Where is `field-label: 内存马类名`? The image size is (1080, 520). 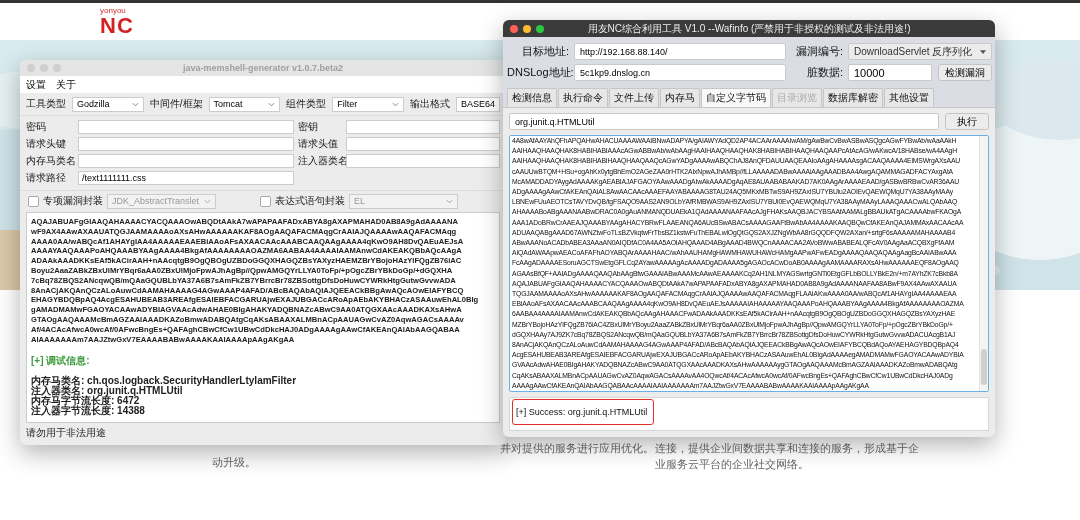 field-label: 内存马类名 is located at coordinates (50, 161).